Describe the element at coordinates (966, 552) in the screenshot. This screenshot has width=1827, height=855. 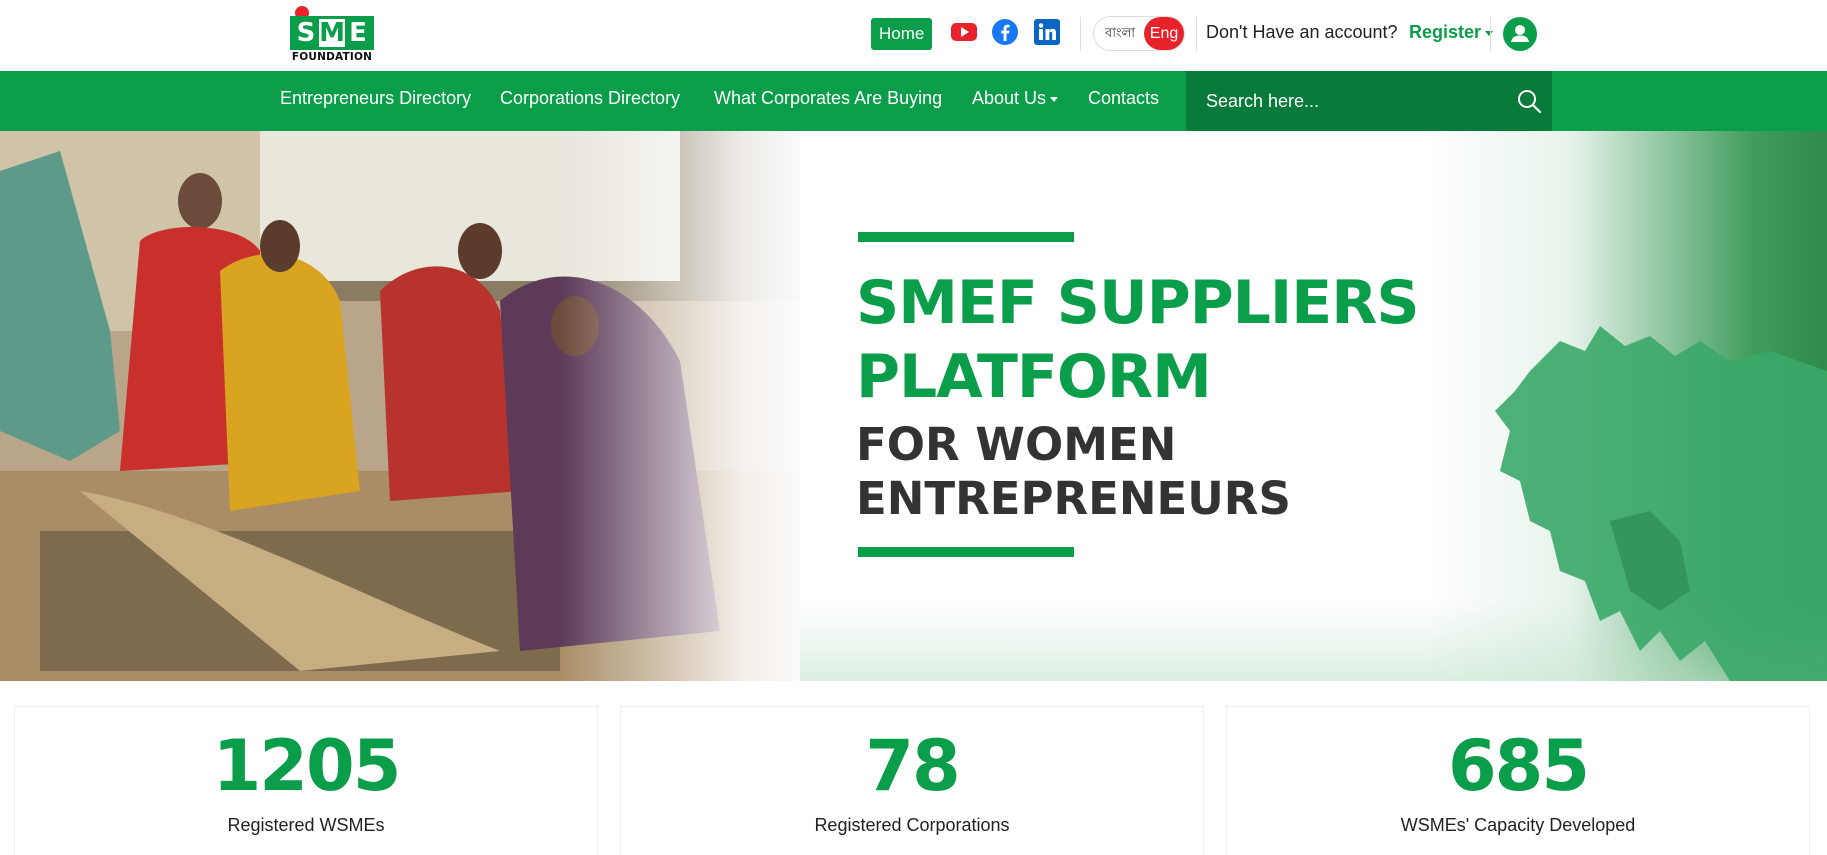
I see `hero-accent-bar-bottom` at that location.